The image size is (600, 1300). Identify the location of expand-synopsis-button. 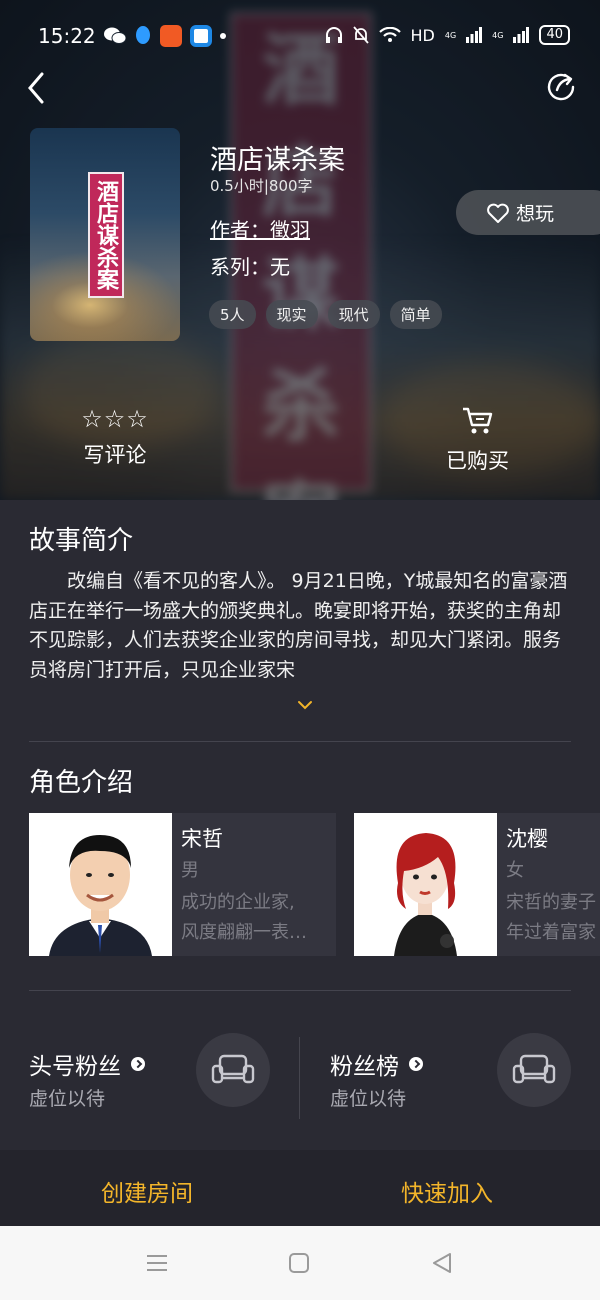
(305, 705).